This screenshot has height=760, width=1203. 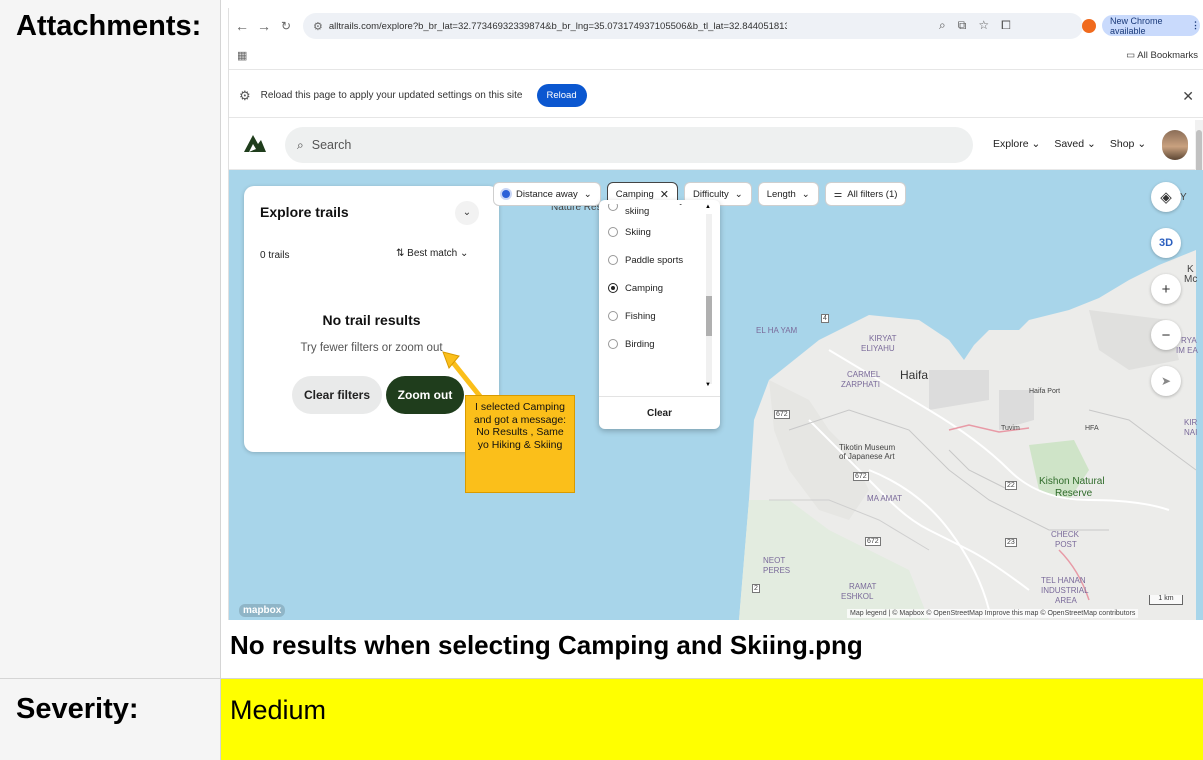 What do you see at coordinates (561, 95) in the screenshot?
I see `reload-button: Reload` at bounding box center [561, 95].